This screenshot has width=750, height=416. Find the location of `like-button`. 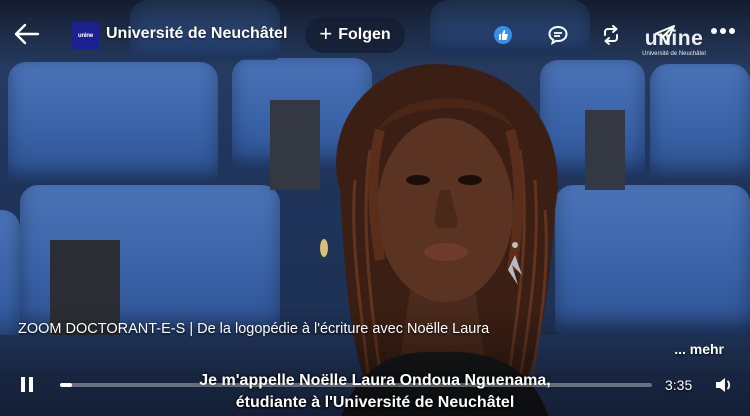

like-button is located at coordinates (503, 35).